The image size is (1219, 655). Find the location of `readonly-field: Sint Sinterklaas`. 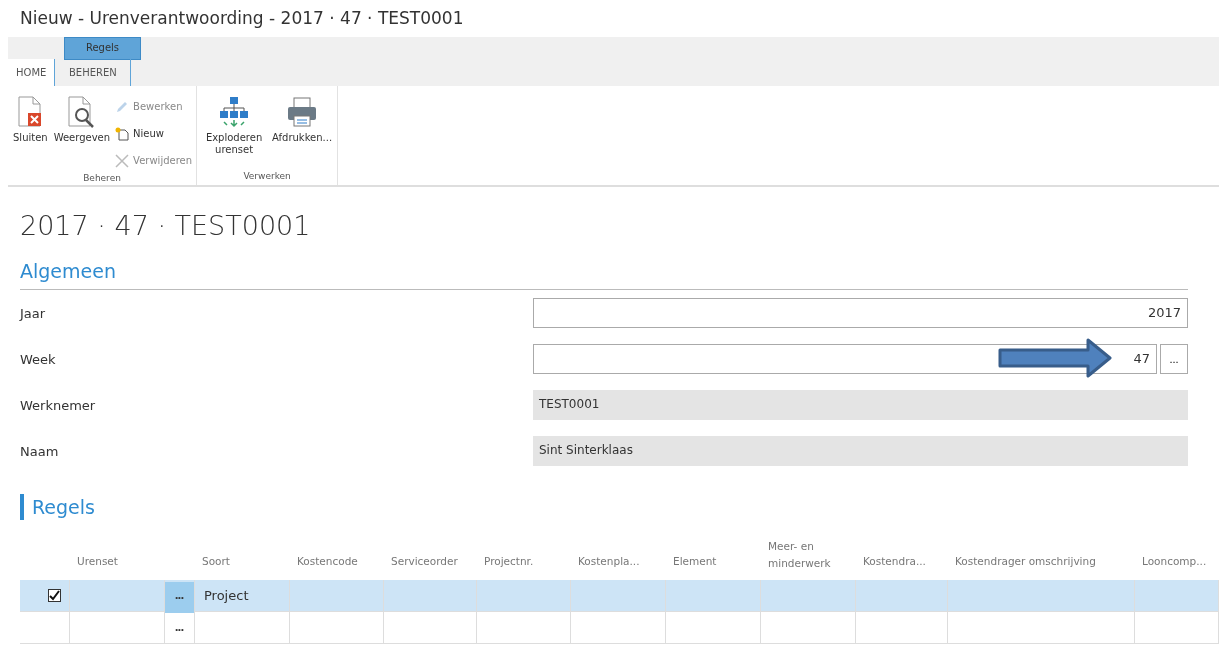

readonly-field: Sint Sinterklaas is located at coordinates (860, 451).